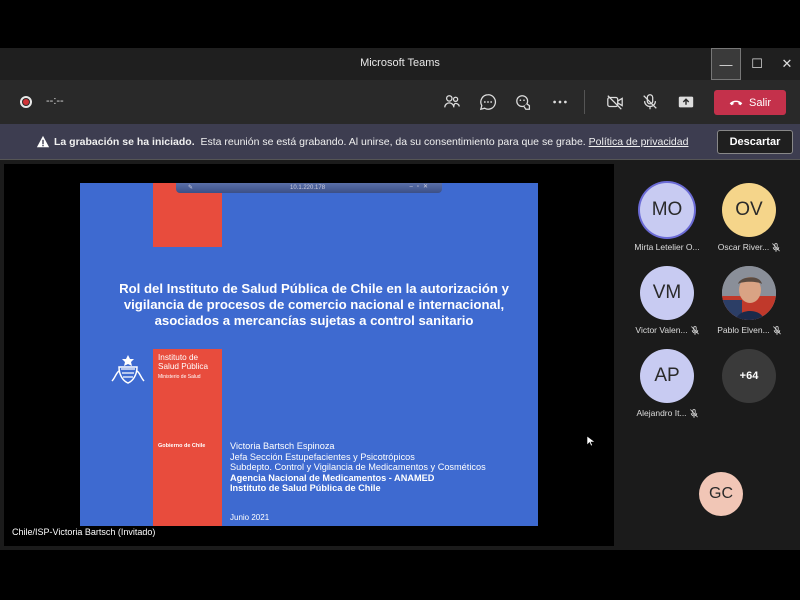  I want to click on pin-icon: ✎, so click(190, 187).